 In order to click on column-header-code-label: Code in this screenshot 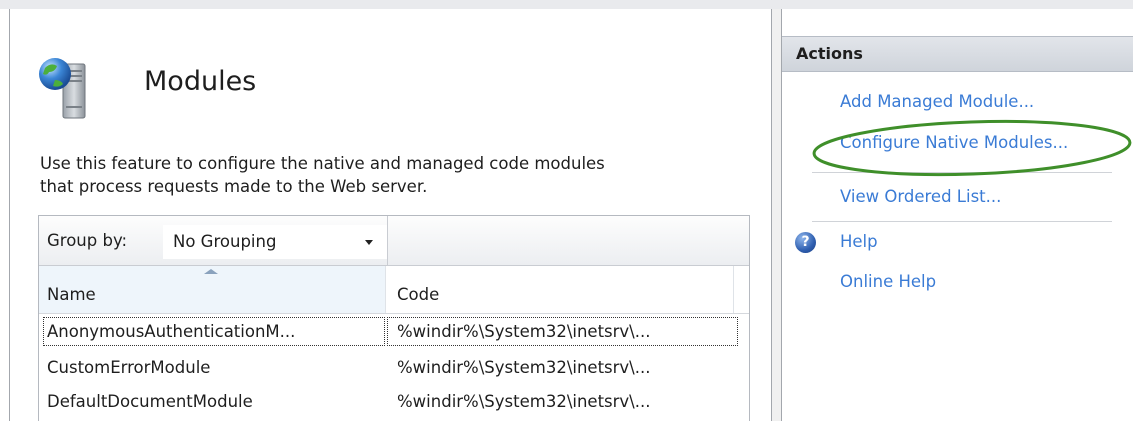, I will do `click(418, 294)`.